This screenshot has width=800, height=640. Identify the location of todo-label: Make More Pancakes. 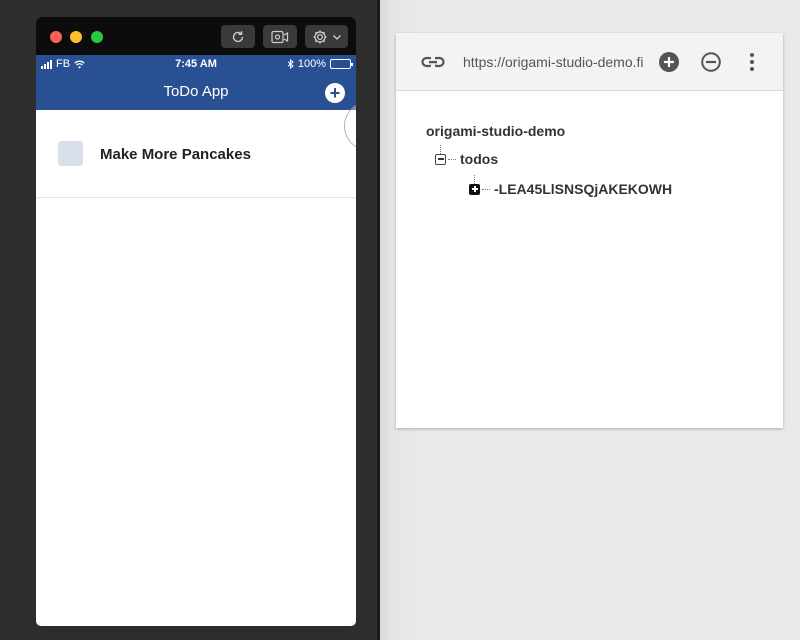
(175, 154).